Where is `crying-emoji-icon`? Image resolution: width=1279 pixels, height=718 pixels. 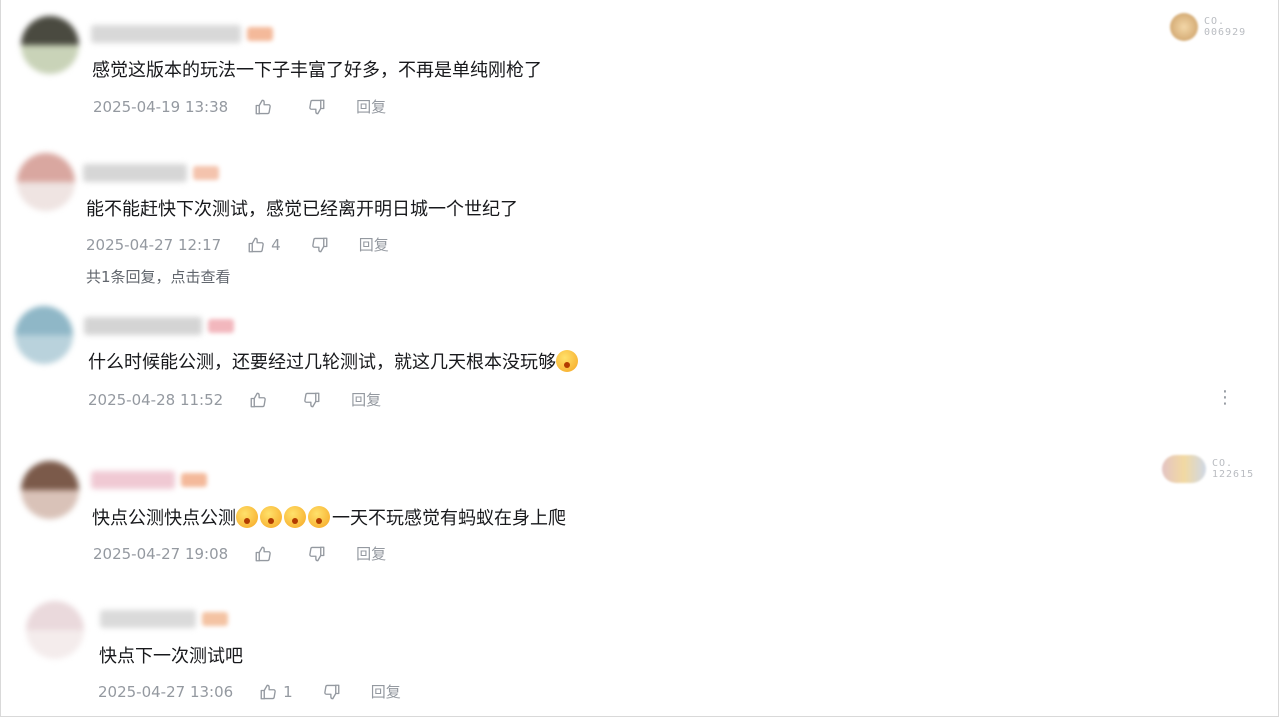 crying-emoji-icon is located at coordinates (567, 361).